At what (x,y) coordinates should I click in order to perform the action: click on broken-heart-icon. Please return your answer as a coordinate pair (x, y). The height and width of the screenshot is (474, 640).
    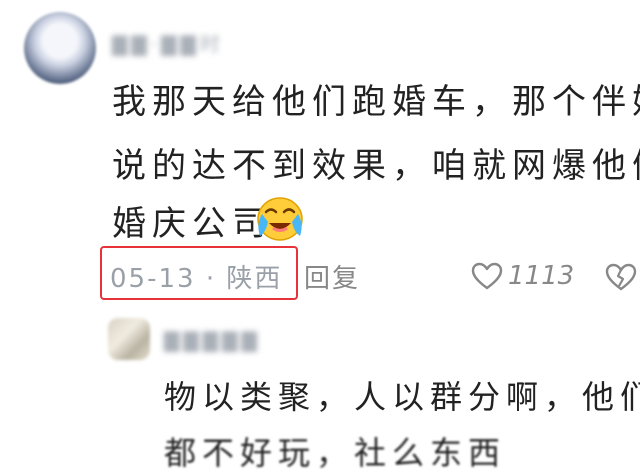
    Looking at the image, I should click on (621, 277).